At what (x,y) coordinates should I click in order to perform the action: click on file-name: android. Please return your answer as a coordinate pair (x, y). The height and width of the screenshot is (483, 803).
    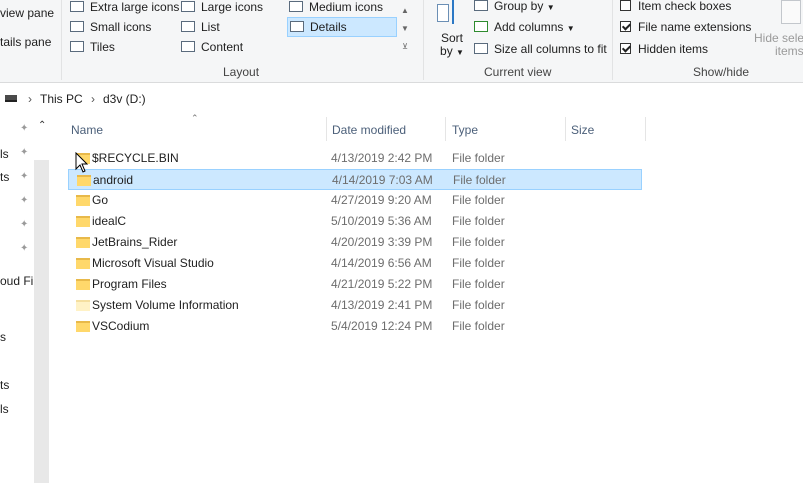
    Looking at the image, I should click on (113, 180).